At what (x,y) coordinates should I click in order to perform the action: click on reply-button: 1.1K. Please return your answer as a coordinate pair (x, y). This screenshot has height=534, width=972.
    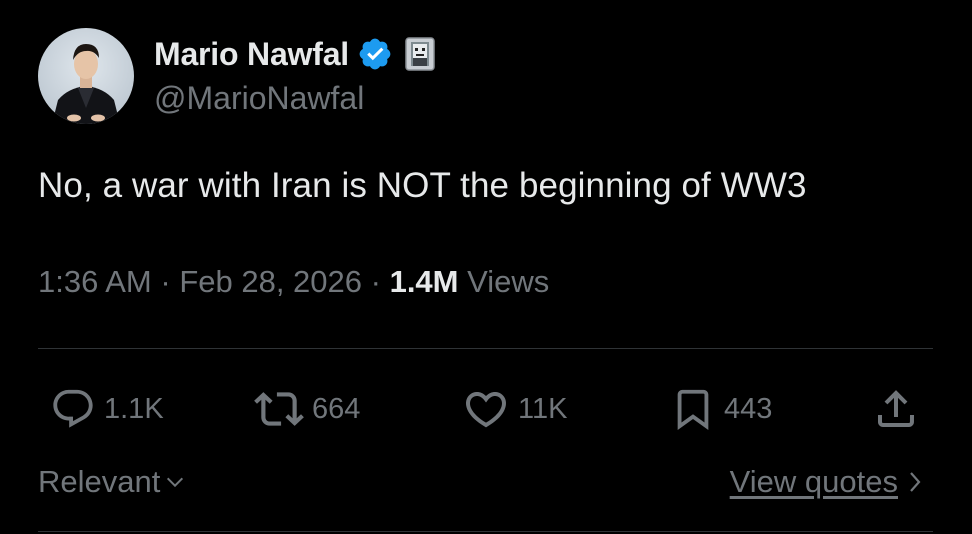
    Looking at the image, I should click on (107, 409).